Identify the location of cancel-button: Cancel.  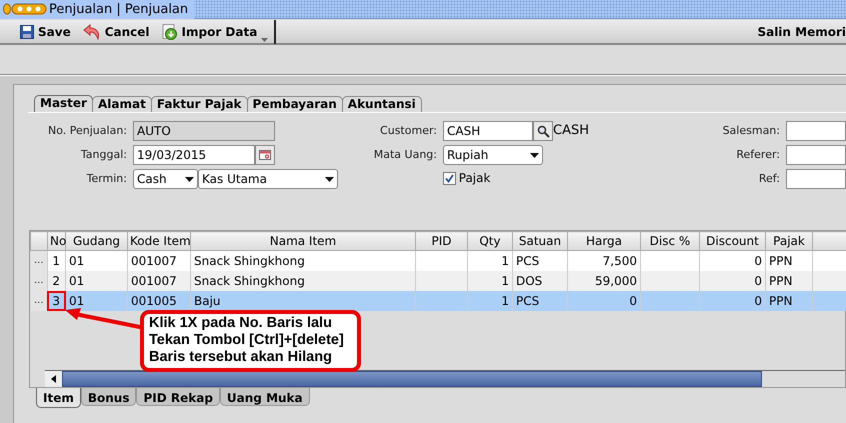
(116, 31).